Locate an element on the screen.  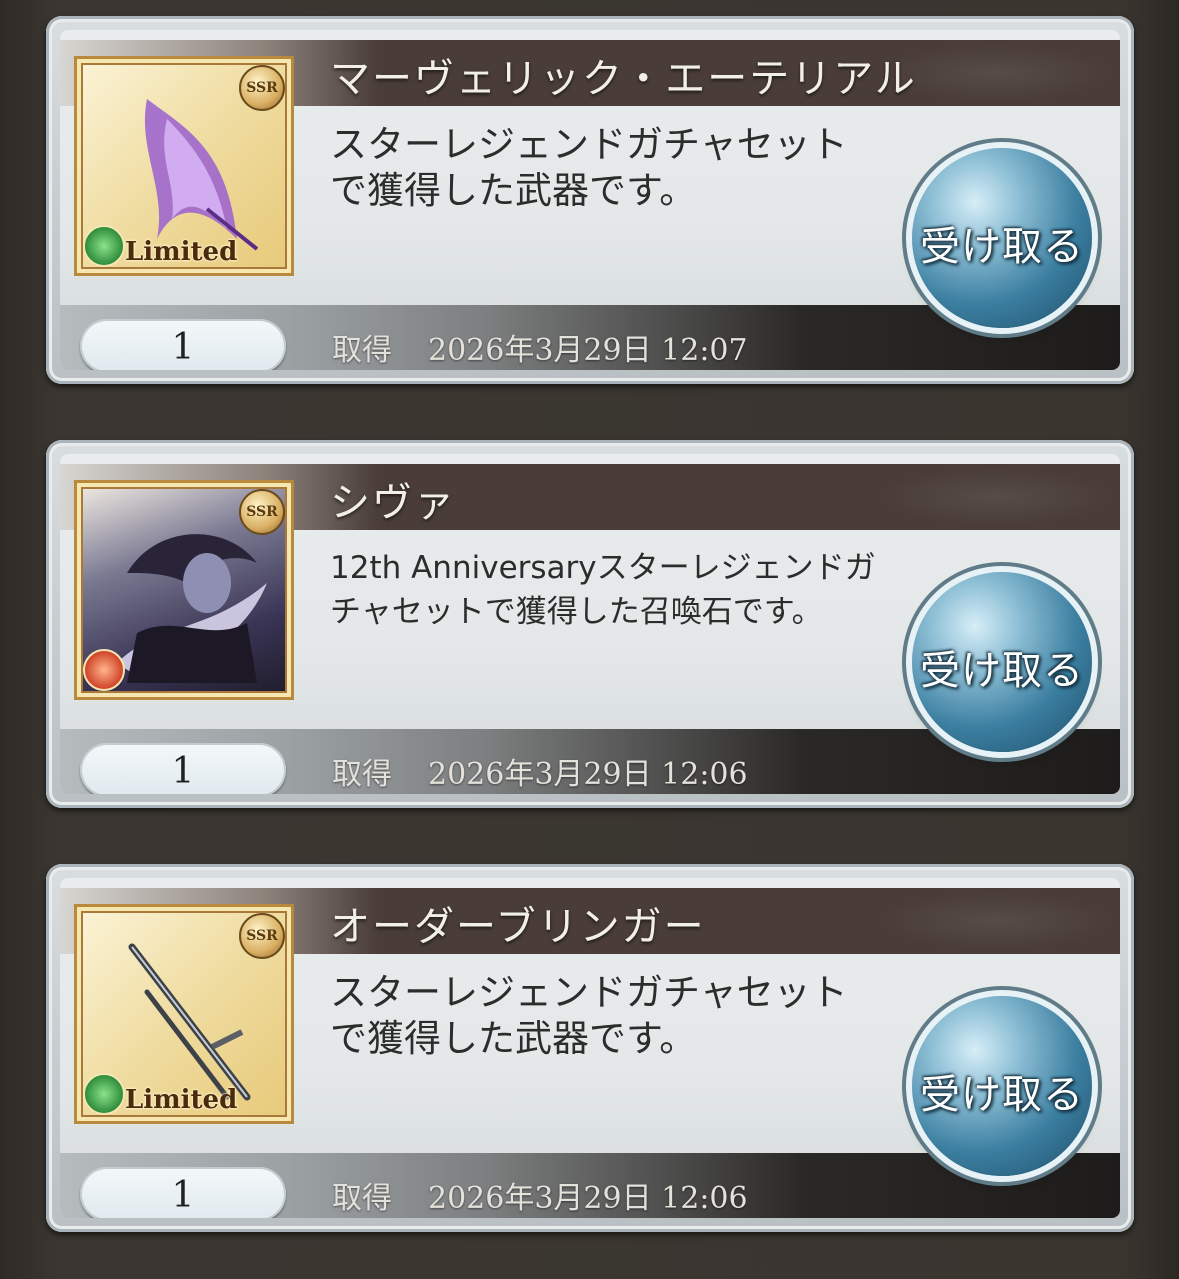
weapon-art-icon is located at coordinates (201, 175).